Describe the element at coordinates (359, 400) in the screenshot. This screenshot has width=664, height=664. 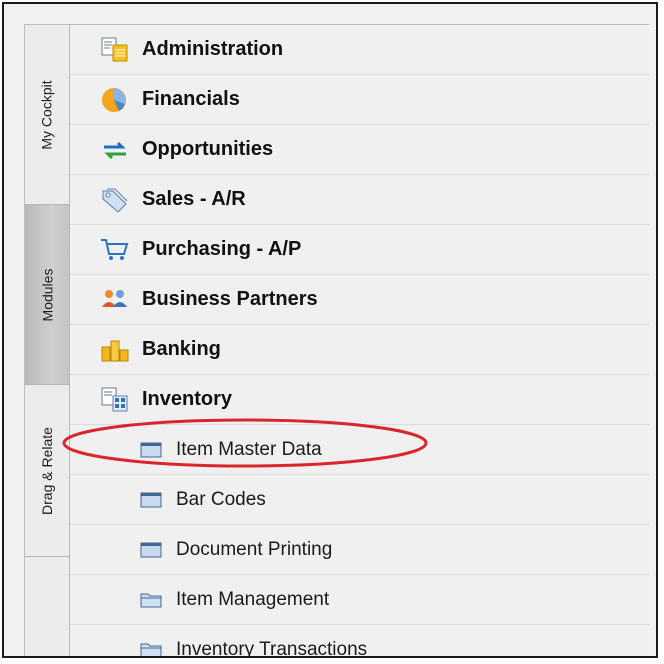
I see `module-inventory: Inventory` at that location.